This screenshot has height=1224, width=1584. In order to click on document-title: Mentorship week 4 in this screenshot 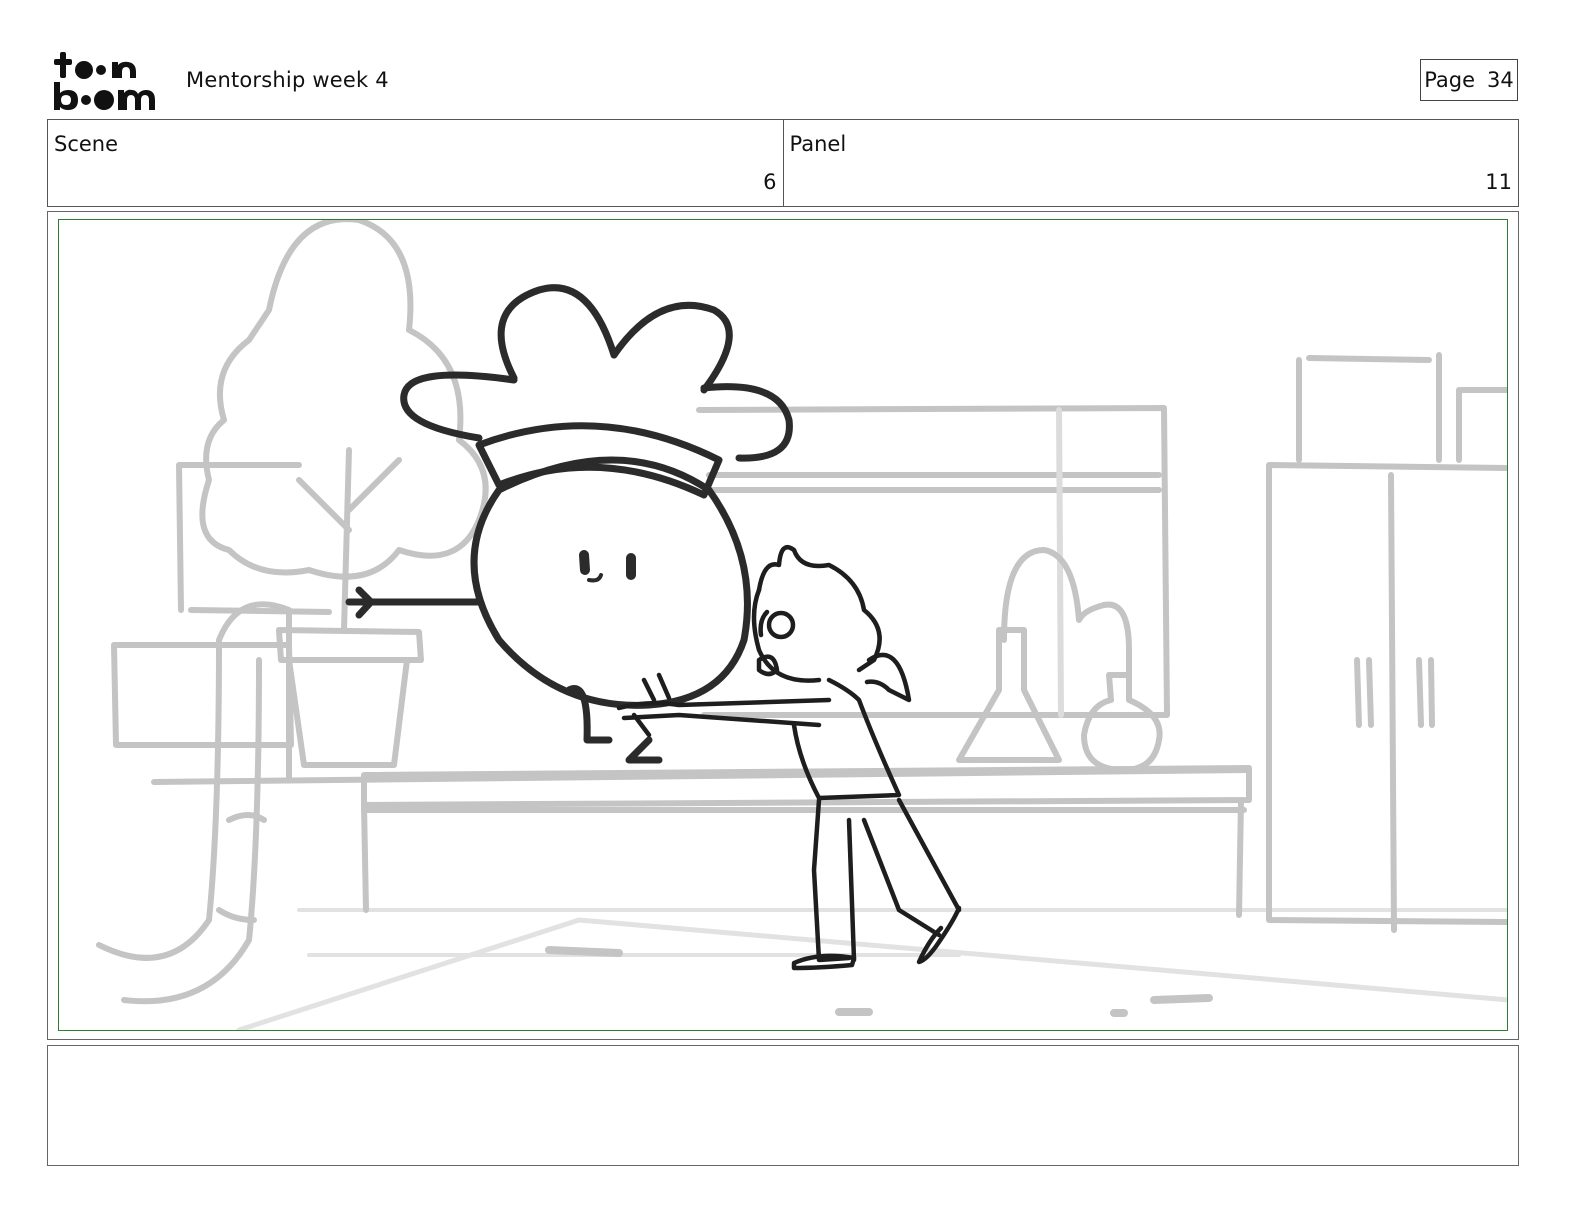, I will do `click(287, 80)`.